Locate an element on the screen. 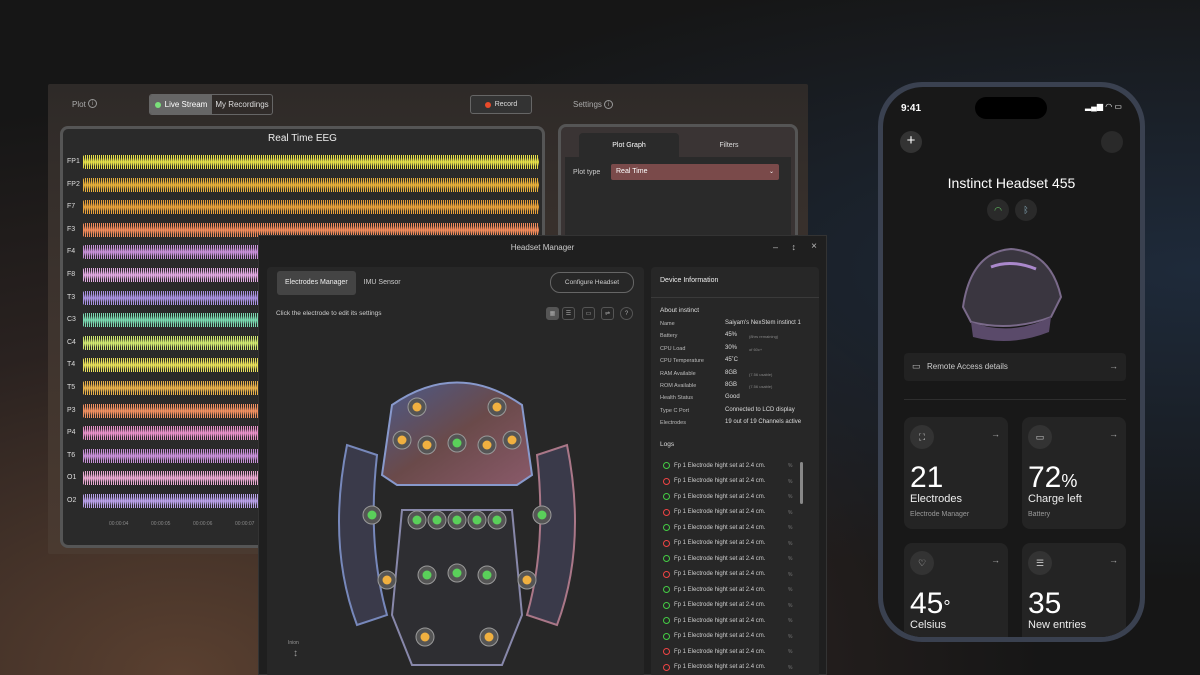  configure-headset-button: Configure Headset is located at coordinates (592, 282).